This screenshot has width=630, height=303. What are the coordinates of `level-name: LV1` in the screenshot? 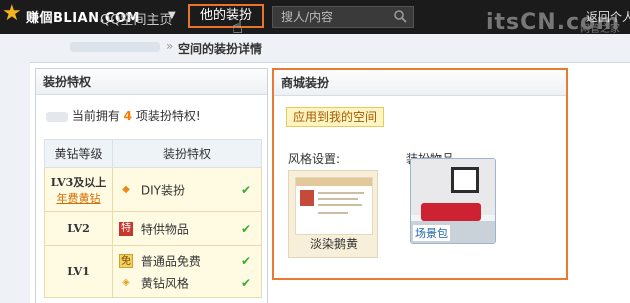 It's located at (78, 271).